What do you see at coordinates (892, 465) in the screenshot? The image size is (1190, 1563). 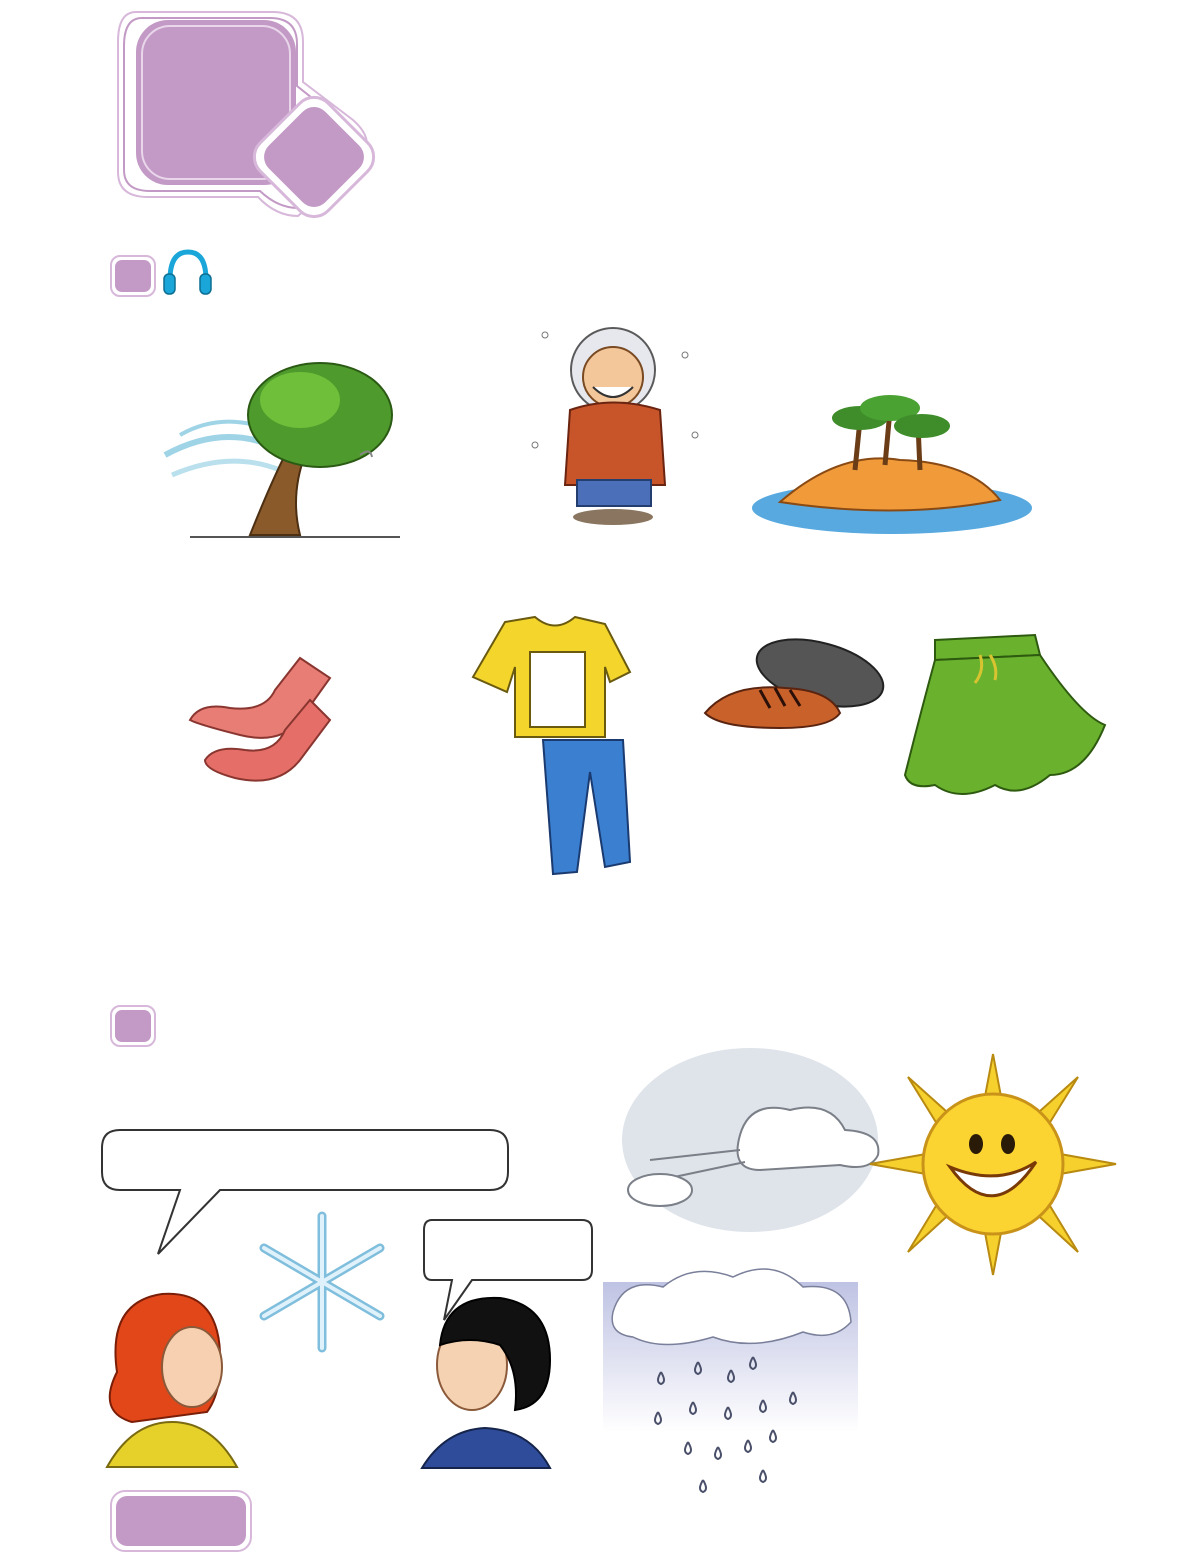 I see `tropical-island-icon` at bounding box center [892, 465].